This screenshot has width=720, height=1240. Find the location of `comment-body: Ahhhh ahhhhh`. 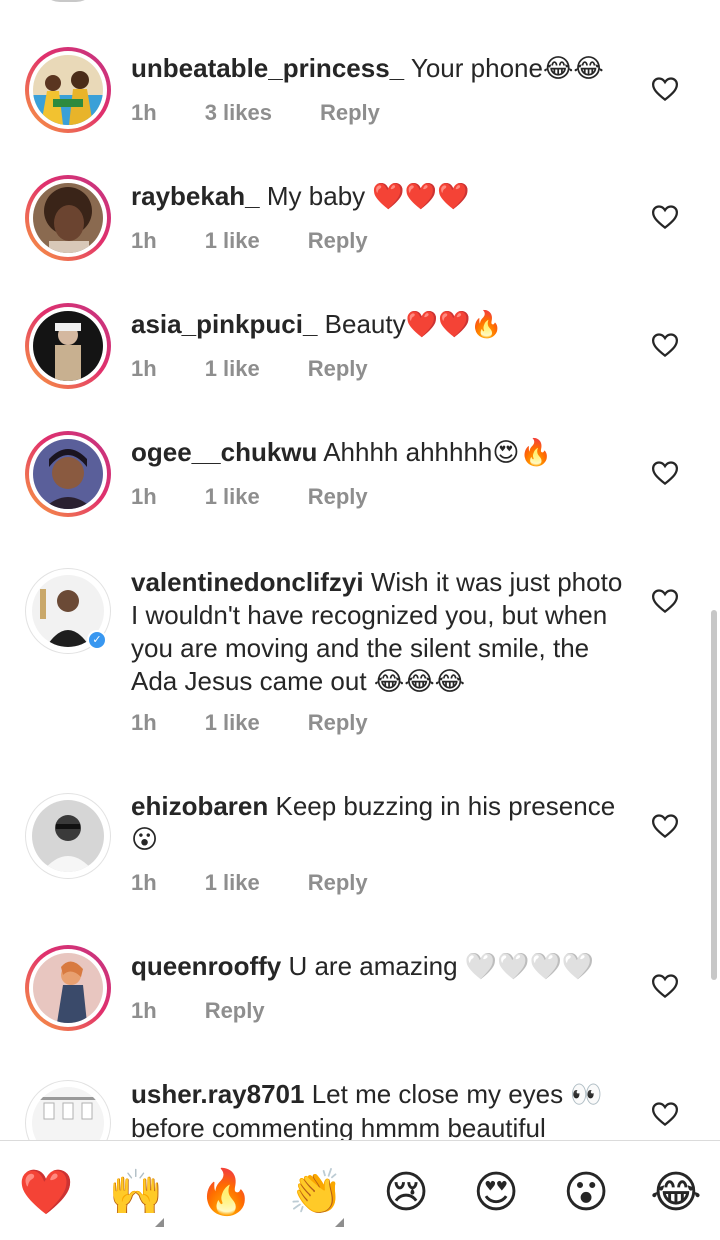

comment-body: Ahhhh ahhhhh is located at coordinates (408, 452).